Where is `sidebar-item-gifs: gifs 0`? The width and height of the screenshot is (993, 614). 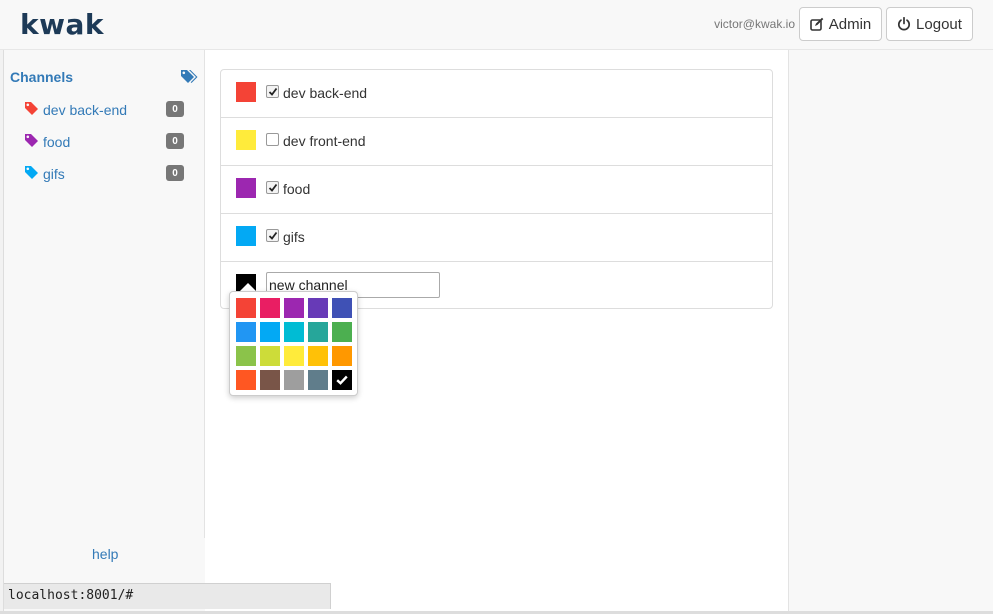 sidebar-item-gifs: gifs 0 is located at coordinates (105, 174).